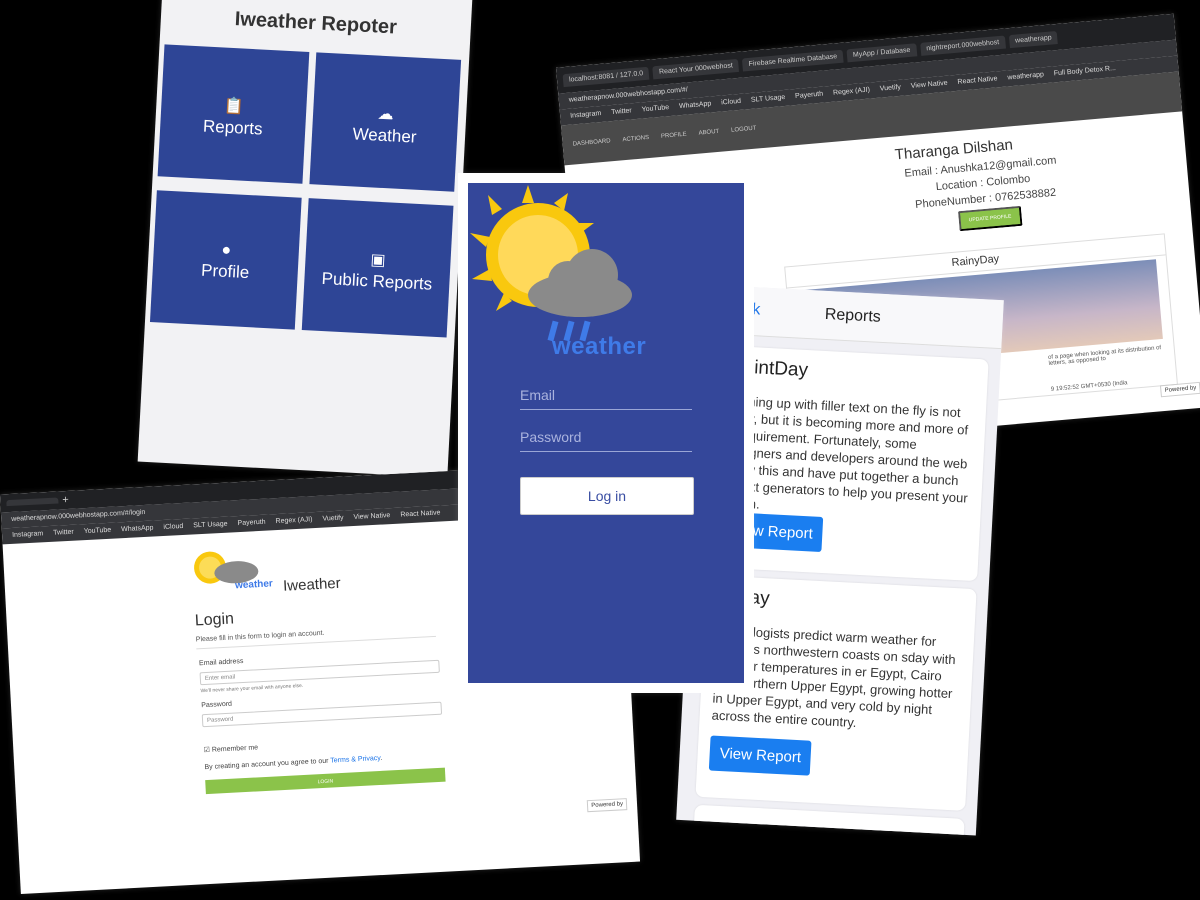  What do you see at coordinates (674, 136) in the screenshot?
I see `menu-profile: PROFILE` at bounding box center [674, 136].